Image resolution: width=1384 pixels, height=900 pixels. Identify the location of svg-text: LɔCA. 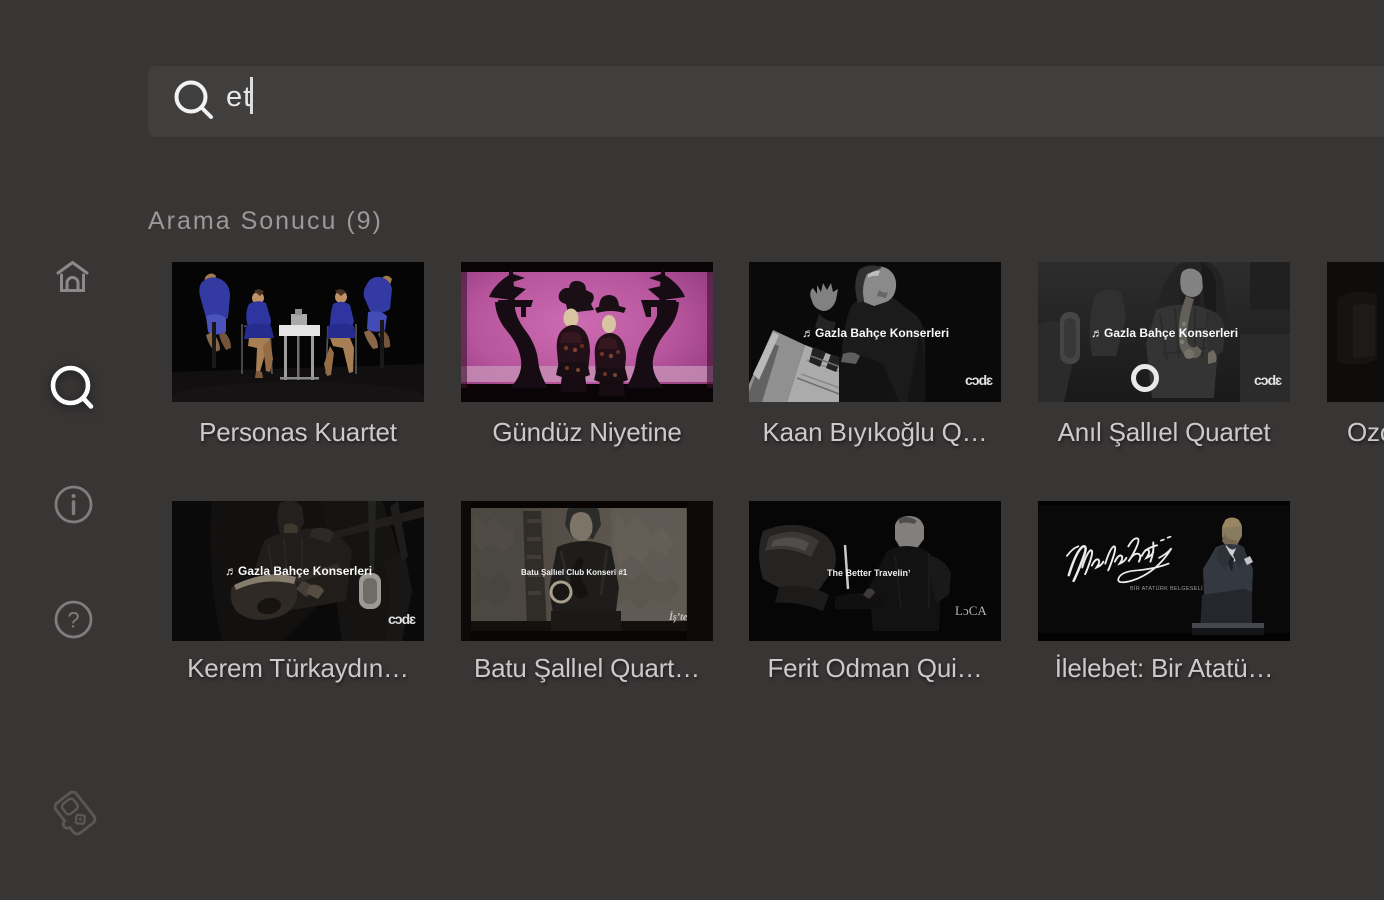
(971, 610).